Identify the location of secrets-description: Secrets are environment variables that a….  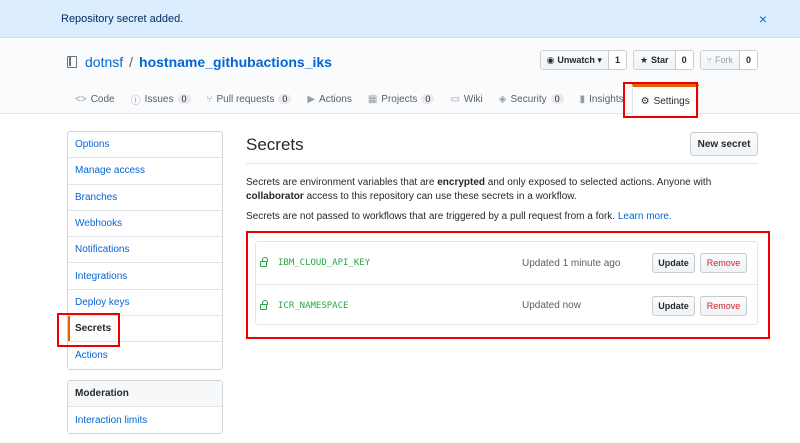
(503, 190).